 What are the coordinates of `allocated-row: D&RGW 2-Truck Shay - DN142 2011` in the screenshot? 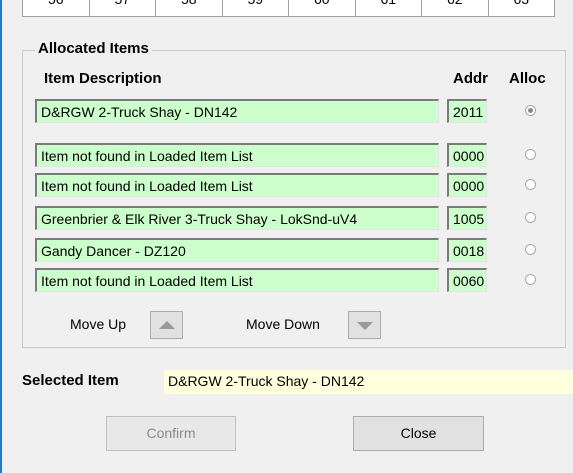 It's located at (286, 111).